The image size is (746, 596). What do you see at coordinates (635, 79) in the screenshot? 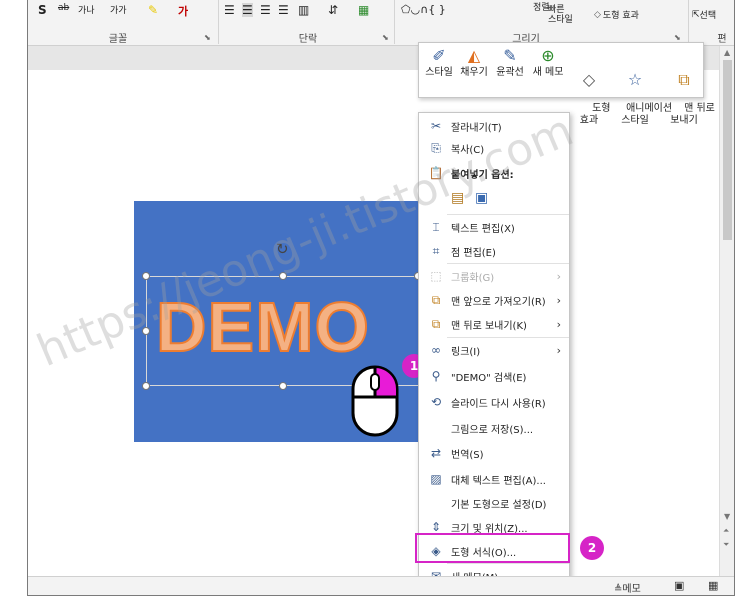
I see `animation-icon: ☆` at bounding box center [635, 79].